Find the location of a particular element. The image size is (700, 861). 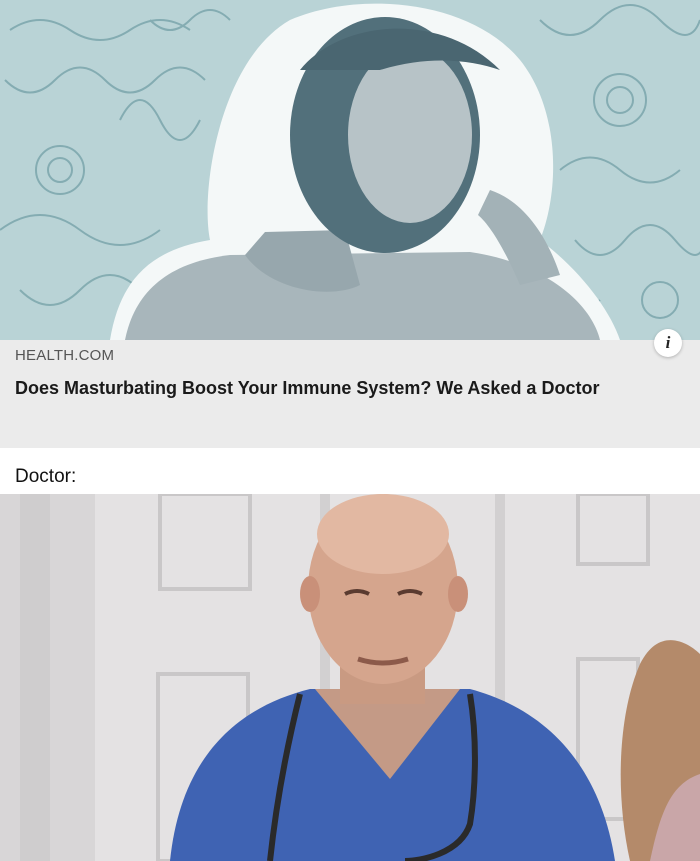

meme-caption: Doctor: is located at coordinates (46, 476).